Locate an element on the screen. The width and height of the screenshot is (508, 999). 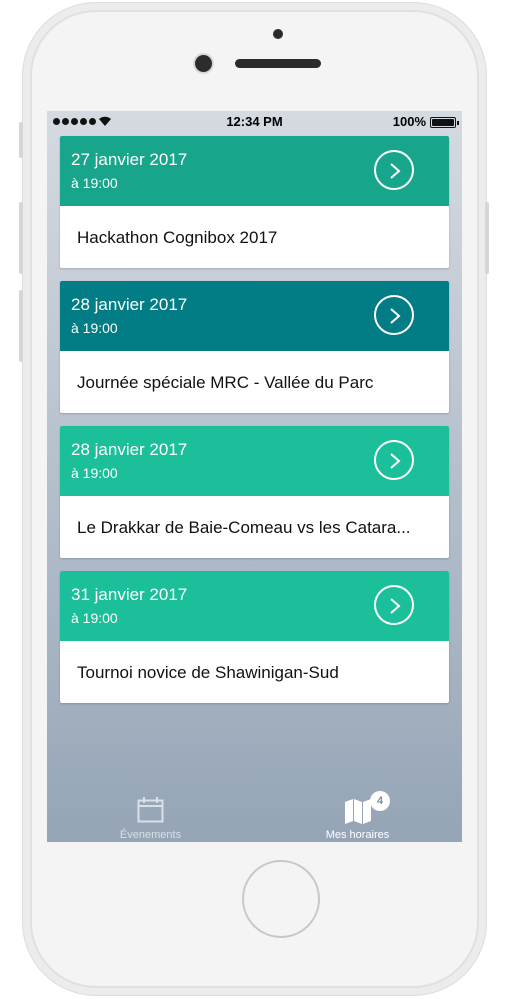
status-bar: 12:34 PM 100% is located at coordinates (254, 122).